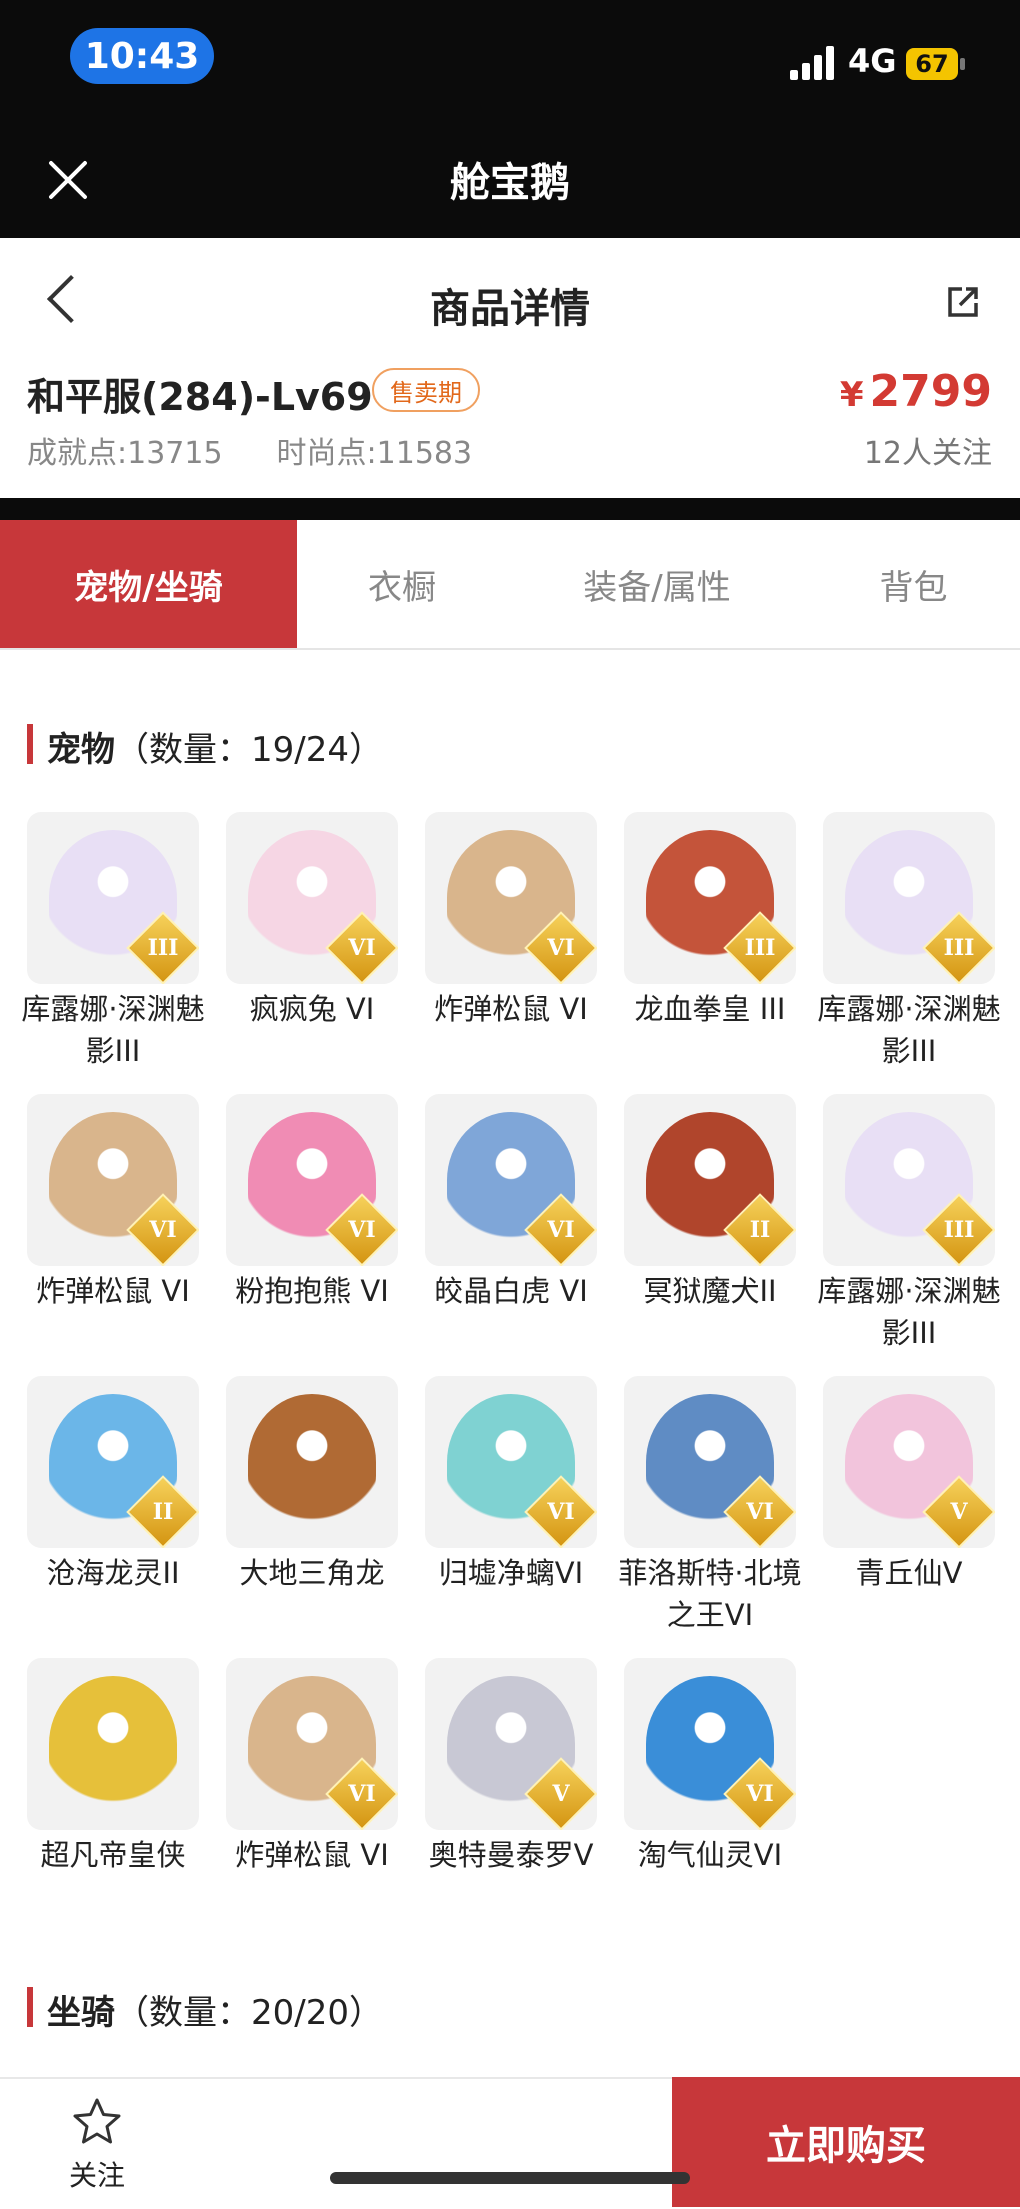  What do you see at coordinates (812, 63) in the screenshot?
I see `signal-icon` at bounding box center [812, 63].